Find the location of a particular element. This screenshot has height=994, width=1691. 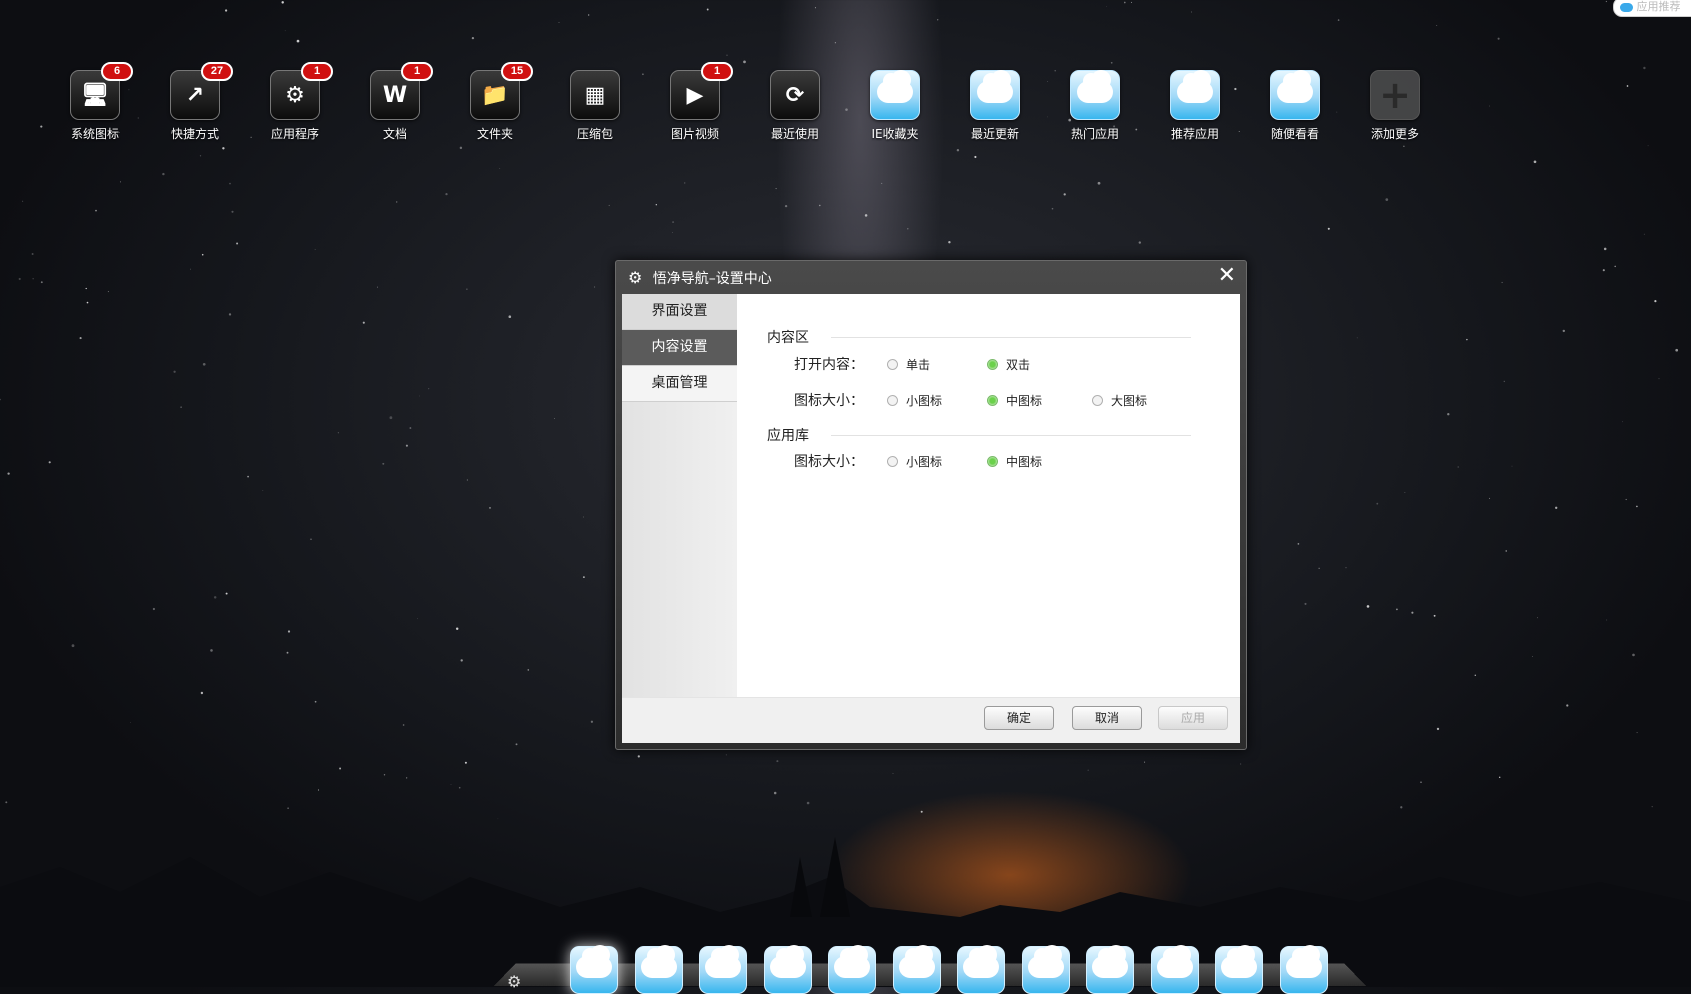

radio-medium-icon: 中图标 is located at coordinates (1014, 400).